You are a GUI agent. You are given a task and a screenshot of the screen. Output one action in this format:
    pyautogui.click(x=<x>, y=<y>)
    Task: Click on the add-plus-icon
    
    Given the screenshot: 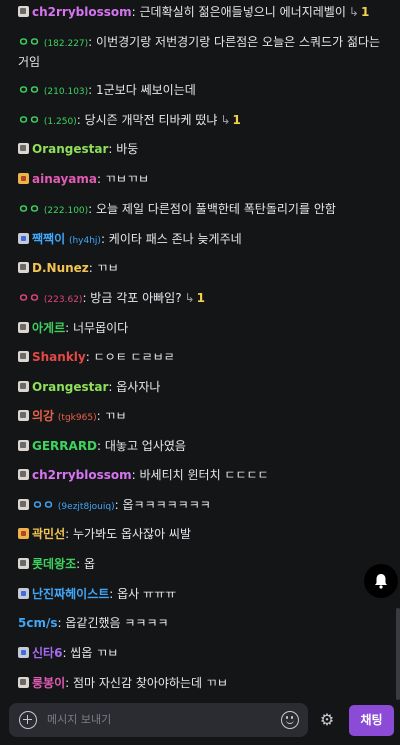 What is the action you would take?
    pyautogui.click(x=28, y=720)
    